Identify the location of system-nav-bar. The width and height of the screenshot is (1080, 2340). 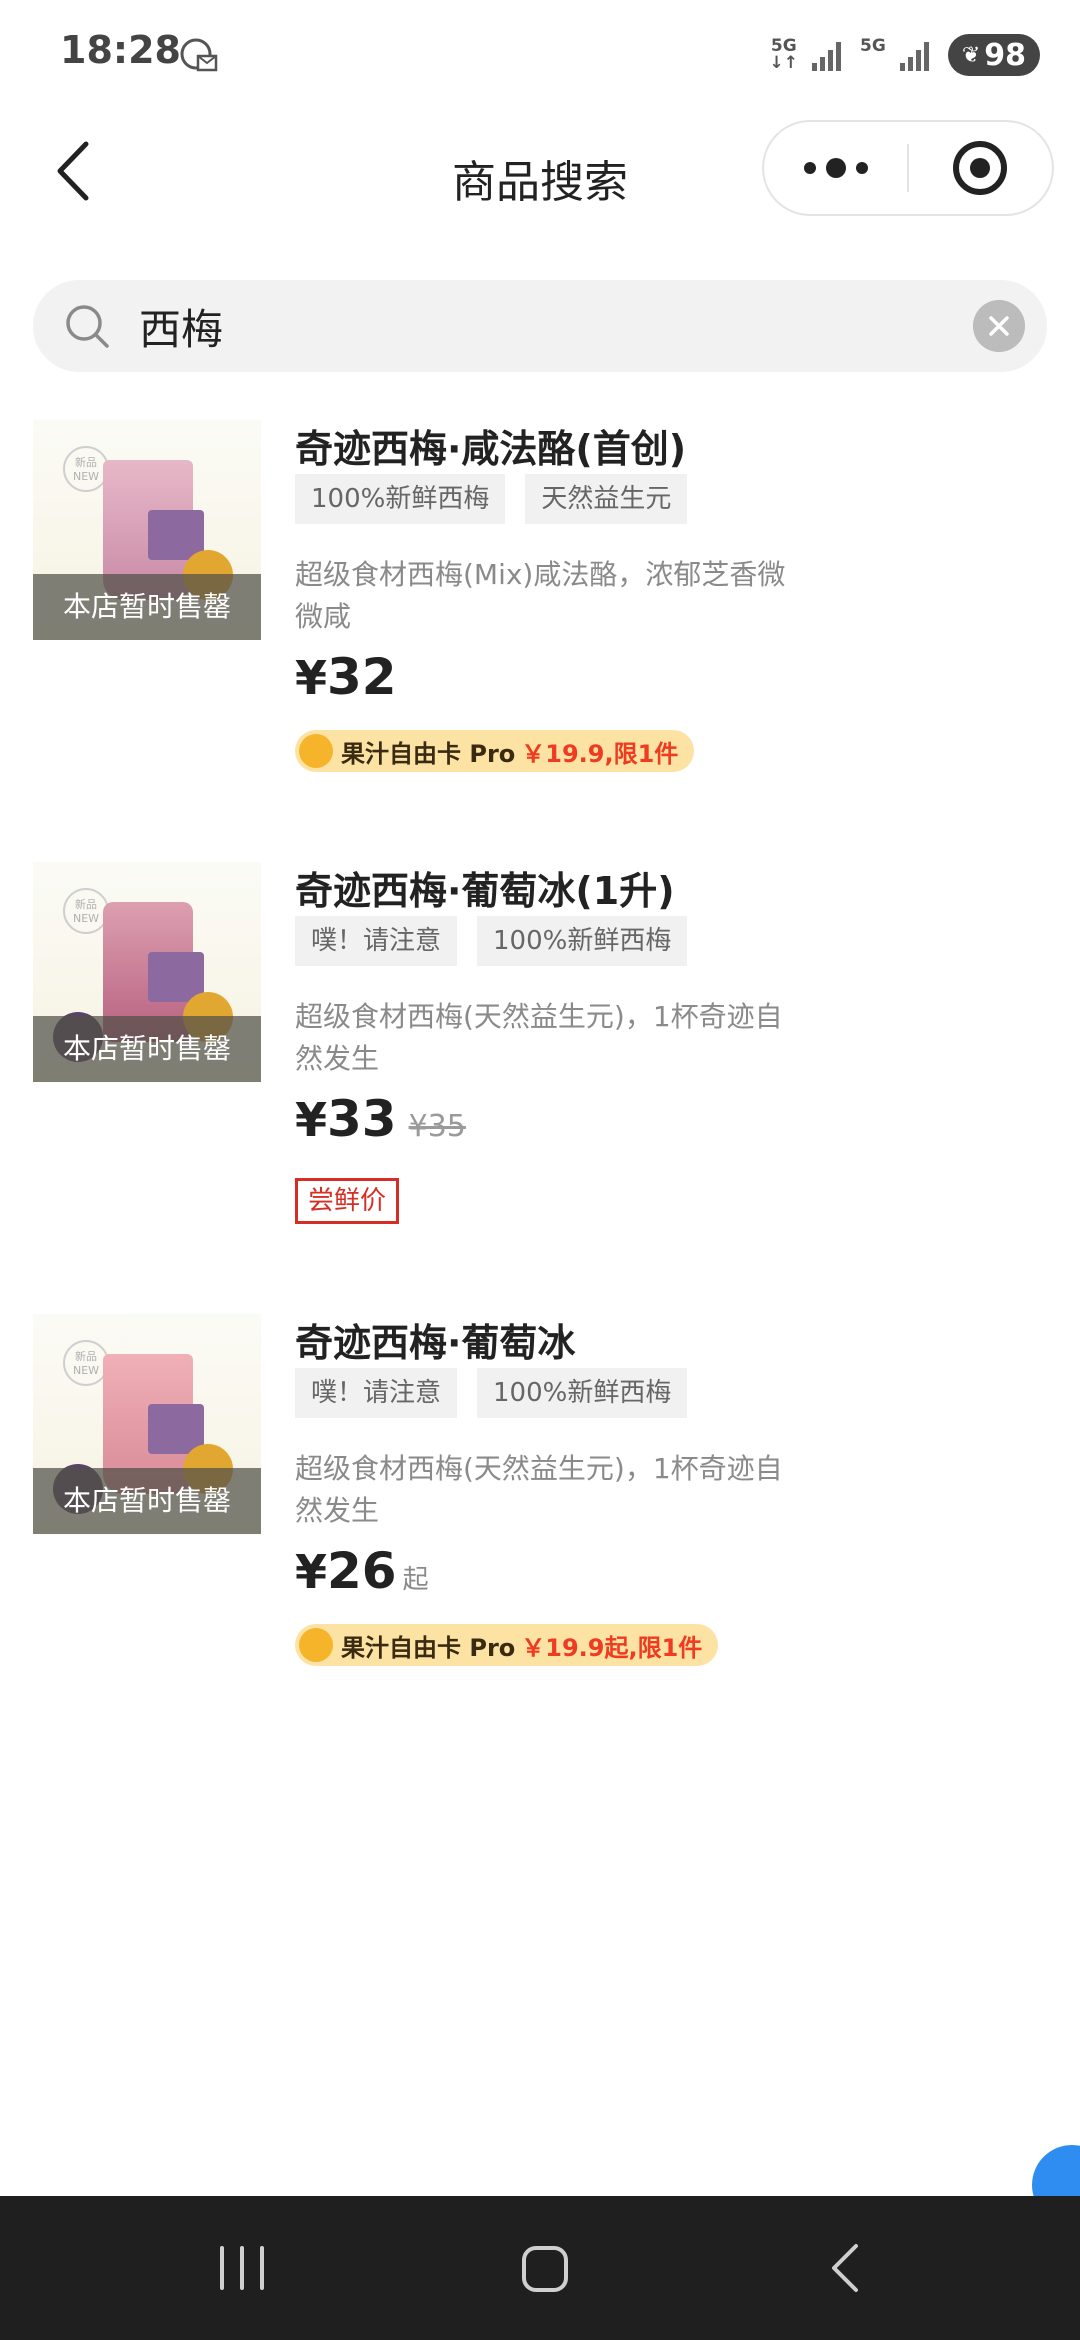
(540, 2268).